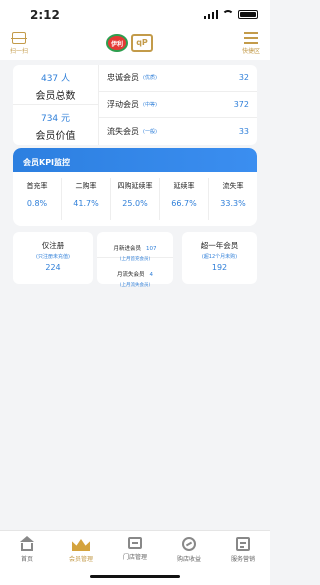 This screenshot has height=585, width=320. I want to click on year-value: 192, so click(219, 267).